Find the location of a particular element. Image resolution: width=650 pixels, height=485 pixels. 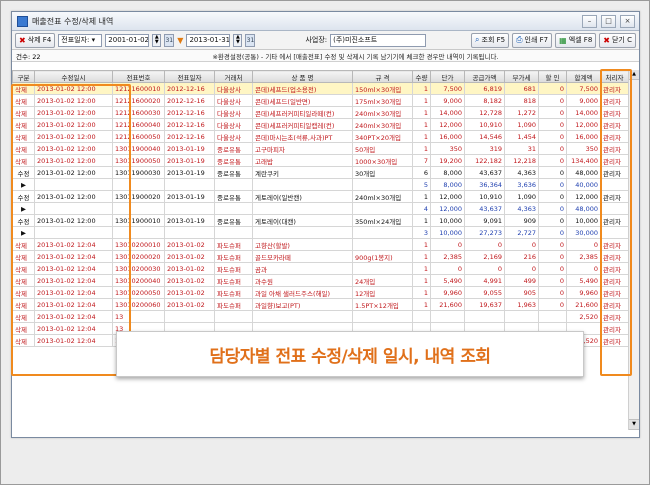

table-cell: 7 is located at coordinates (421, 160).